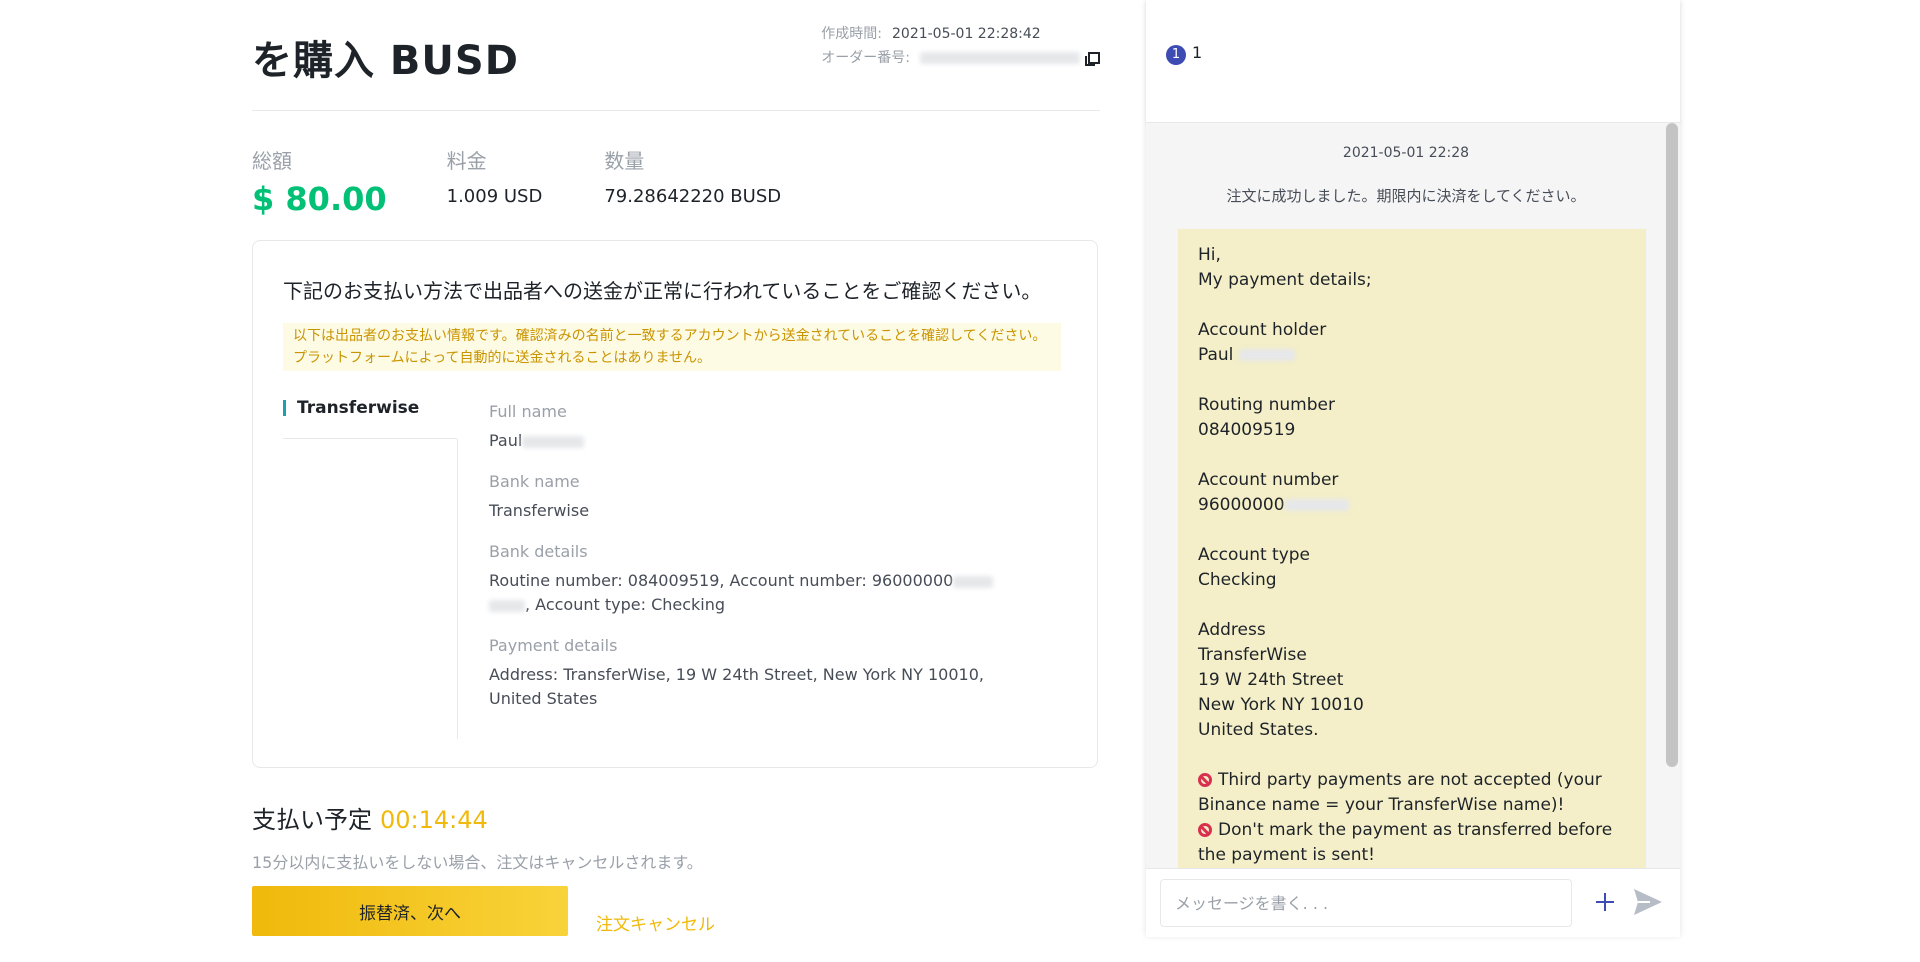 This screenshot has width=1920, height=962. Describe the element at coordinates (749, 497) in the screenshot. I see `bank-name-field: Bank name Transferwise` at that location.